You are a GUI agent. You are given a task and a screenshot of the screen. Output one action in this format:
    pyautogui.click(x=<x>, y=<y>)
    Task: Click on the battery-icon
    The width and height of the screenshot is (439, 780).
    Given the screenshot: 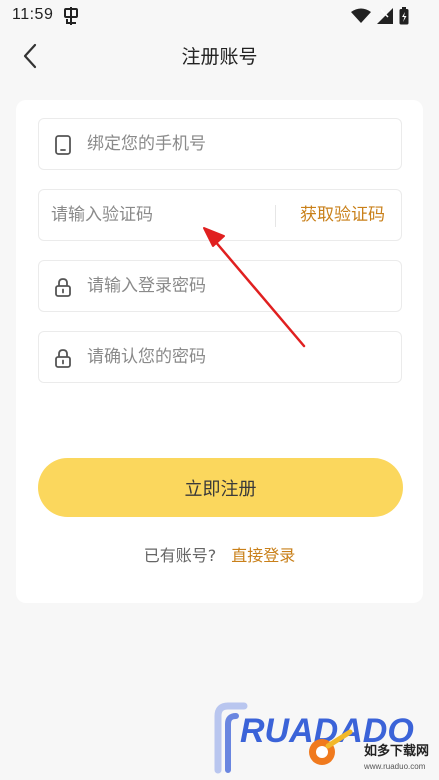 What is the action you would take?
    pyautogui.click(x=404, y=16)
    